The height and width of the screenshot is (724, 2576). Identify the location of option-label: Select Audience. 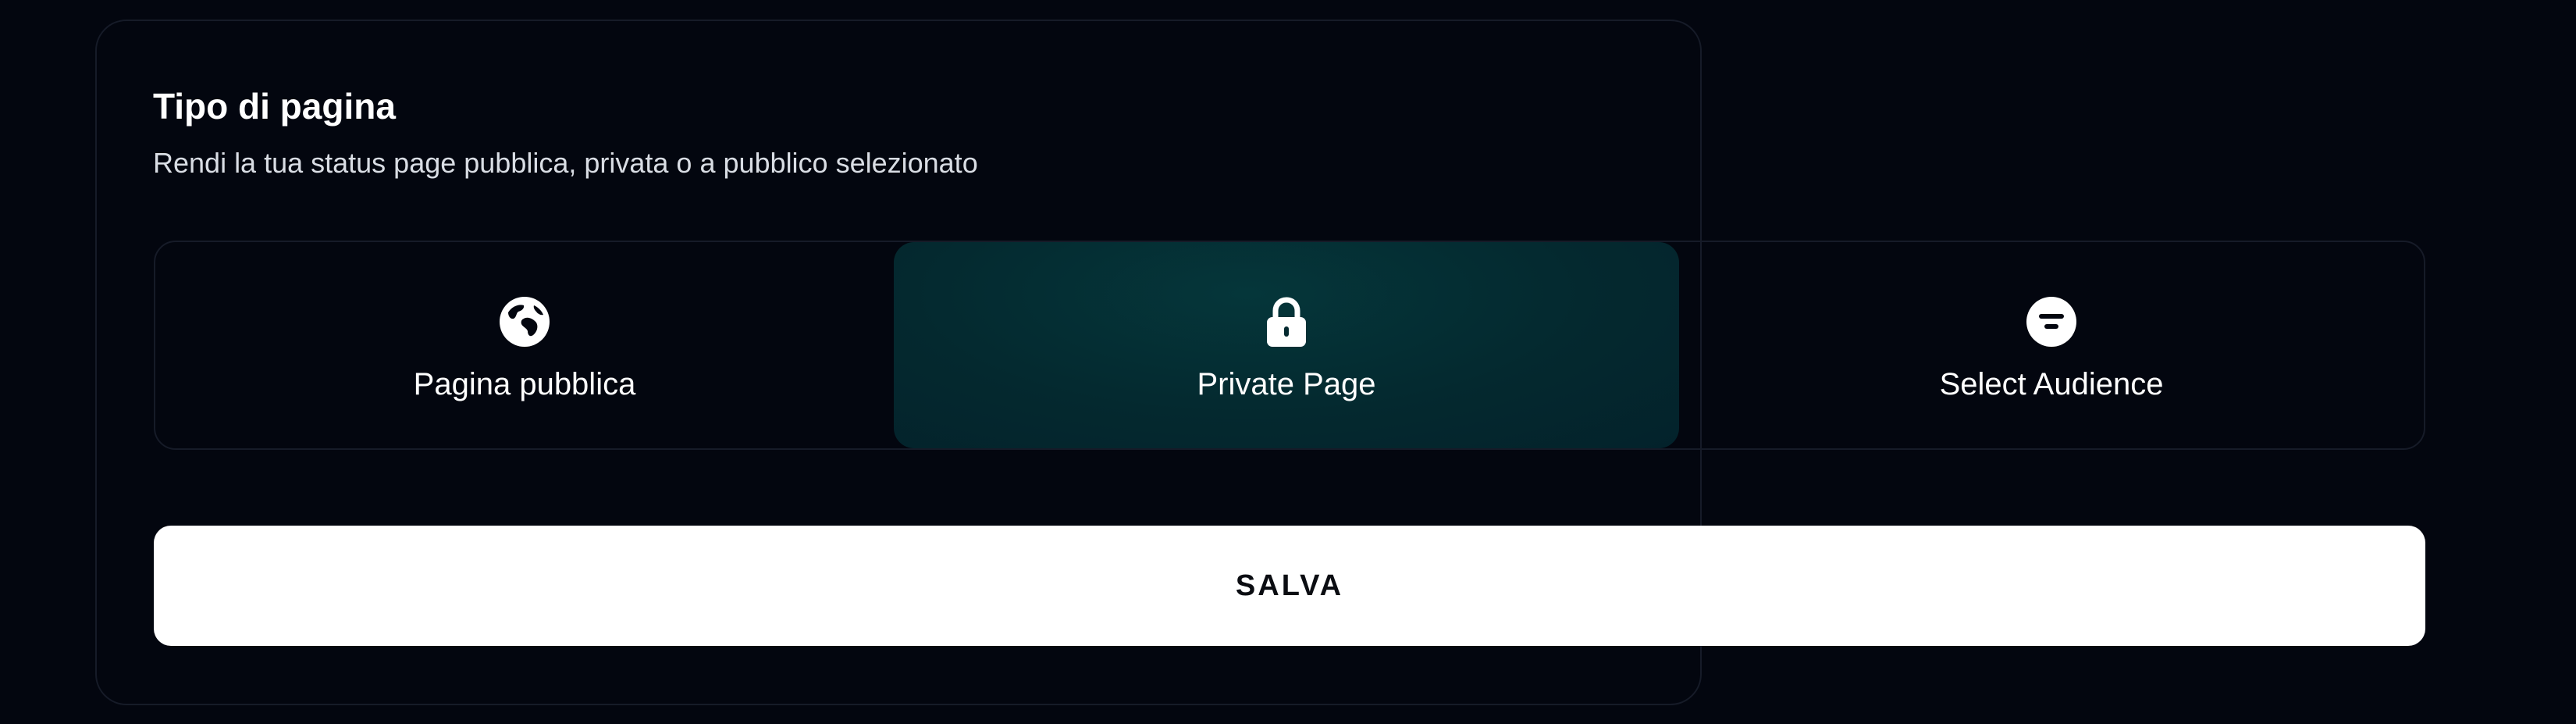
(2051, 384).